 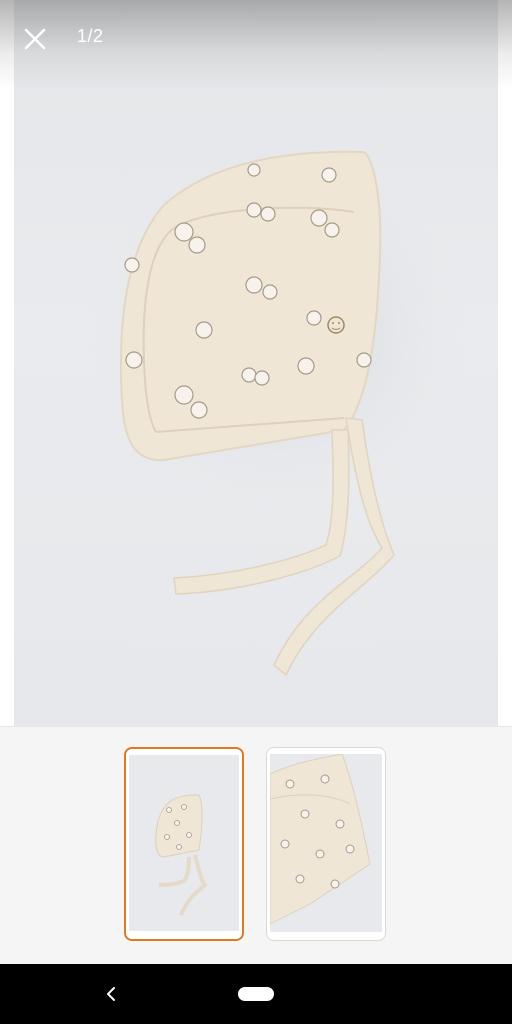 I want to click on close-button, so click(x=35, y=39).